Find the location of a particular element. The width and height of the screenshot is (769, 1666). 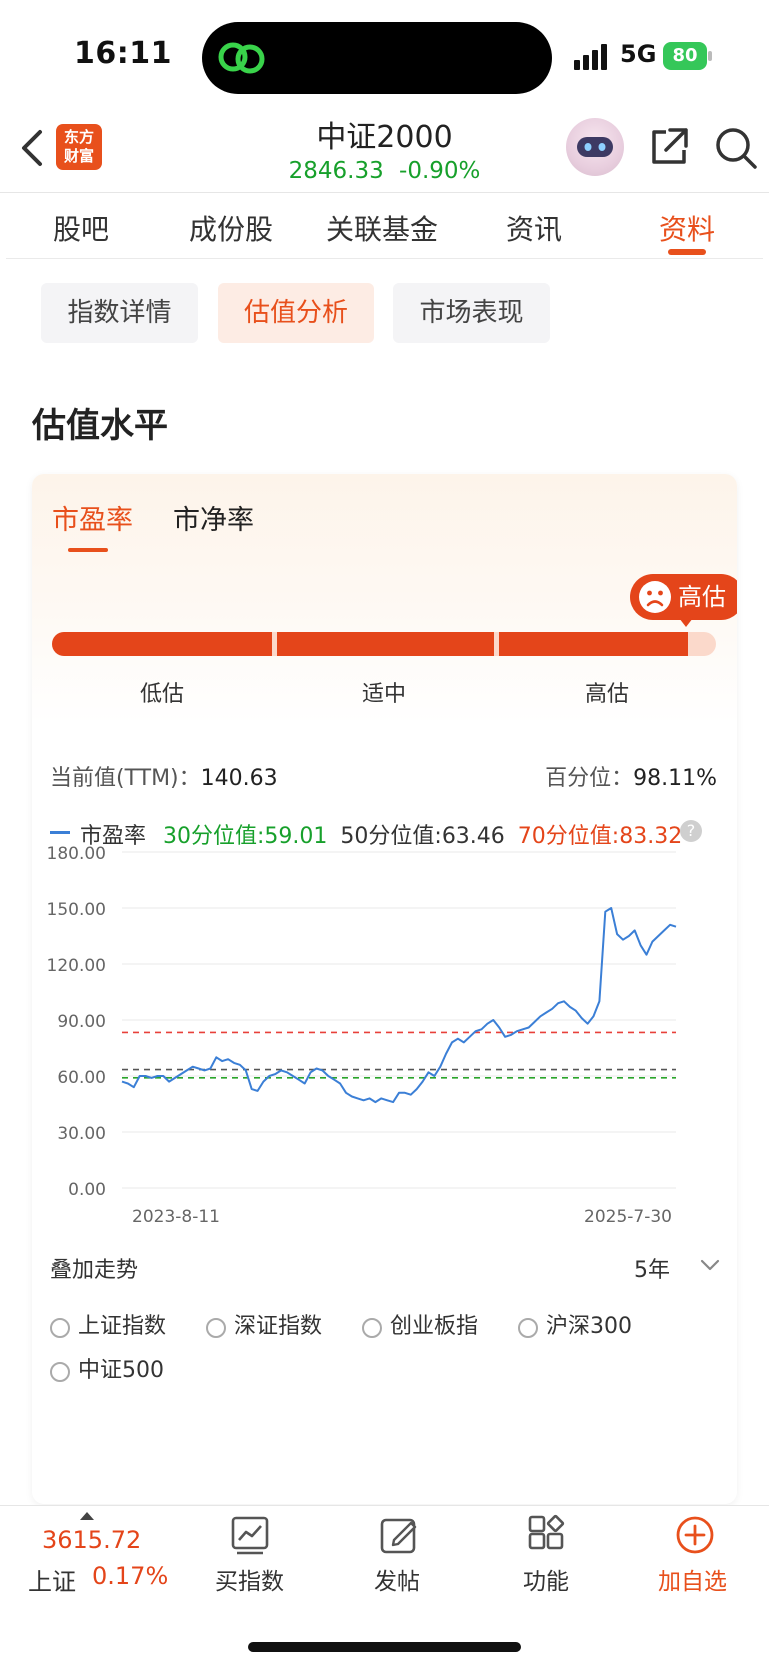

level-bar-low is located at coordinates (162, 644).